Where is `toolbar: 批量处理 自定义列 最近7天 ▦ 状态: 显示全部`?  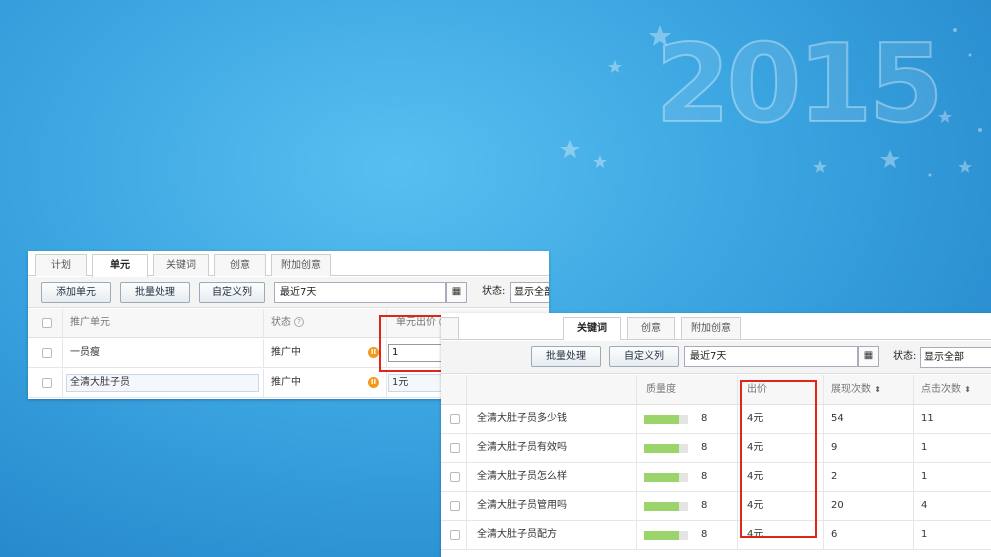
toolbar: 批量处理 自定义列 最近7天 ▦ 状态: 显示全部 is located at coordinates (716, 357).